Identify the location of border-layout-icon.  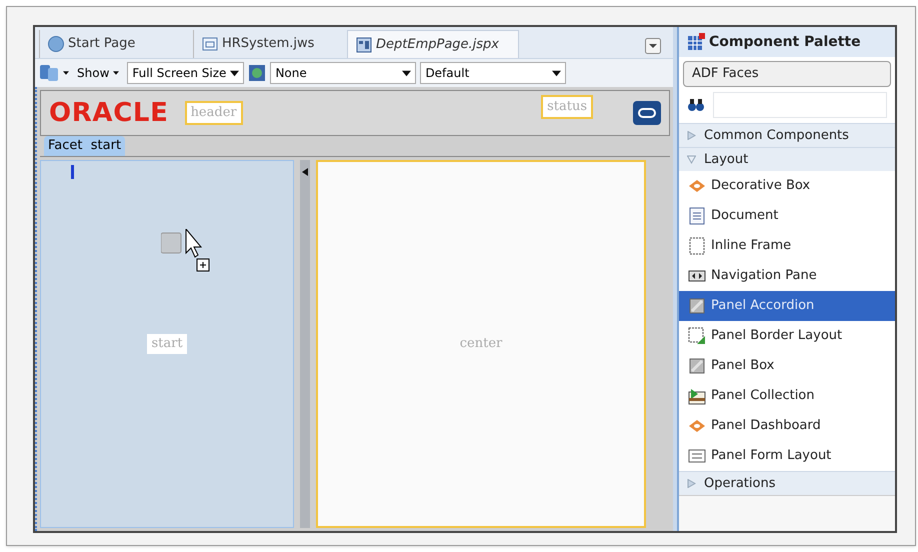
(697, 336).